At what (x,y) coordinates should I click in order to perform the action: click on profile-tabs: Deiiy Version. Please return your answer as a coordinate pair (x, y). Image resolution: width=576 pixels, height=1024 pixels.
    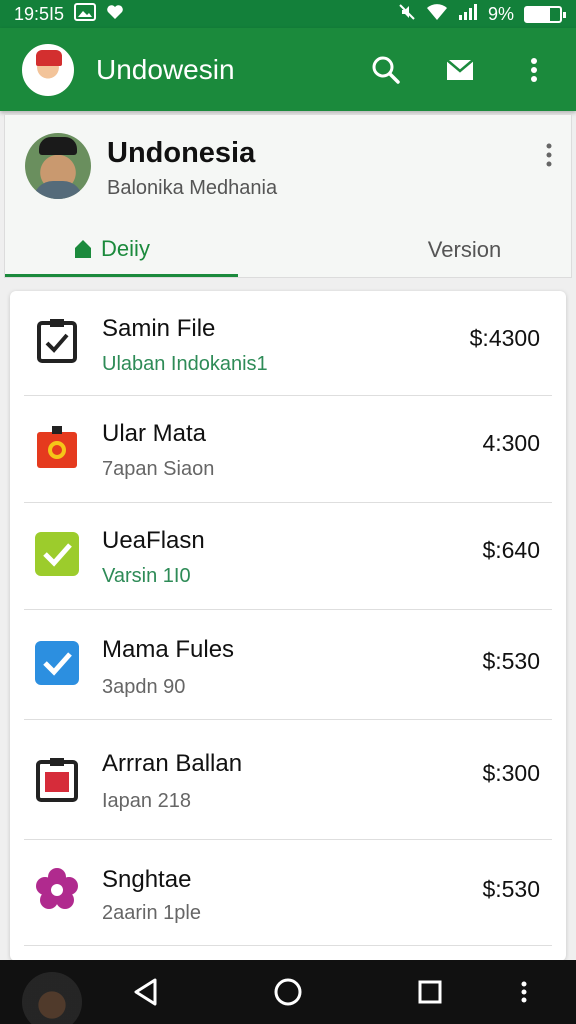
    Looking at the image, I should click on (288, 250).